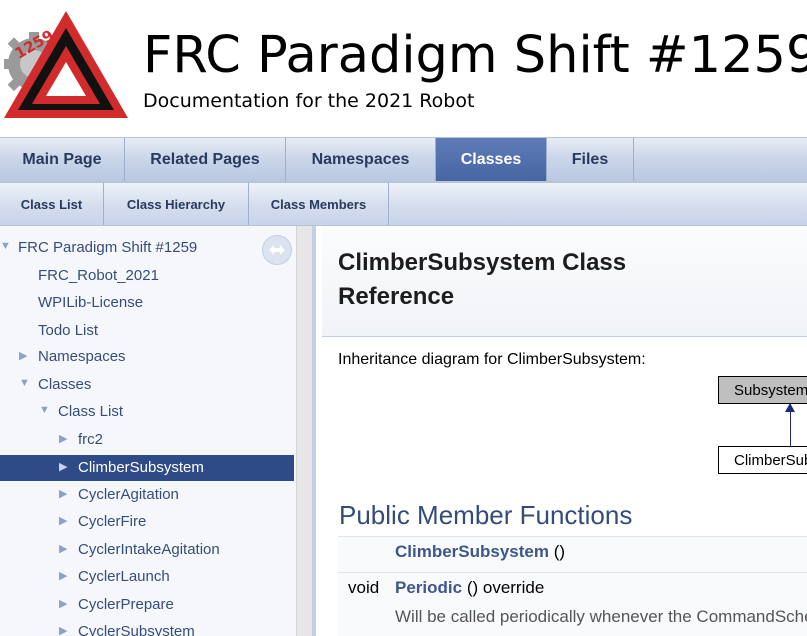 The width and height of the screenshot is (807, 636). Describe the element at coordinates (205, 159) in the screenshot. I see `tab-related-pages: Related Pages` at that location.